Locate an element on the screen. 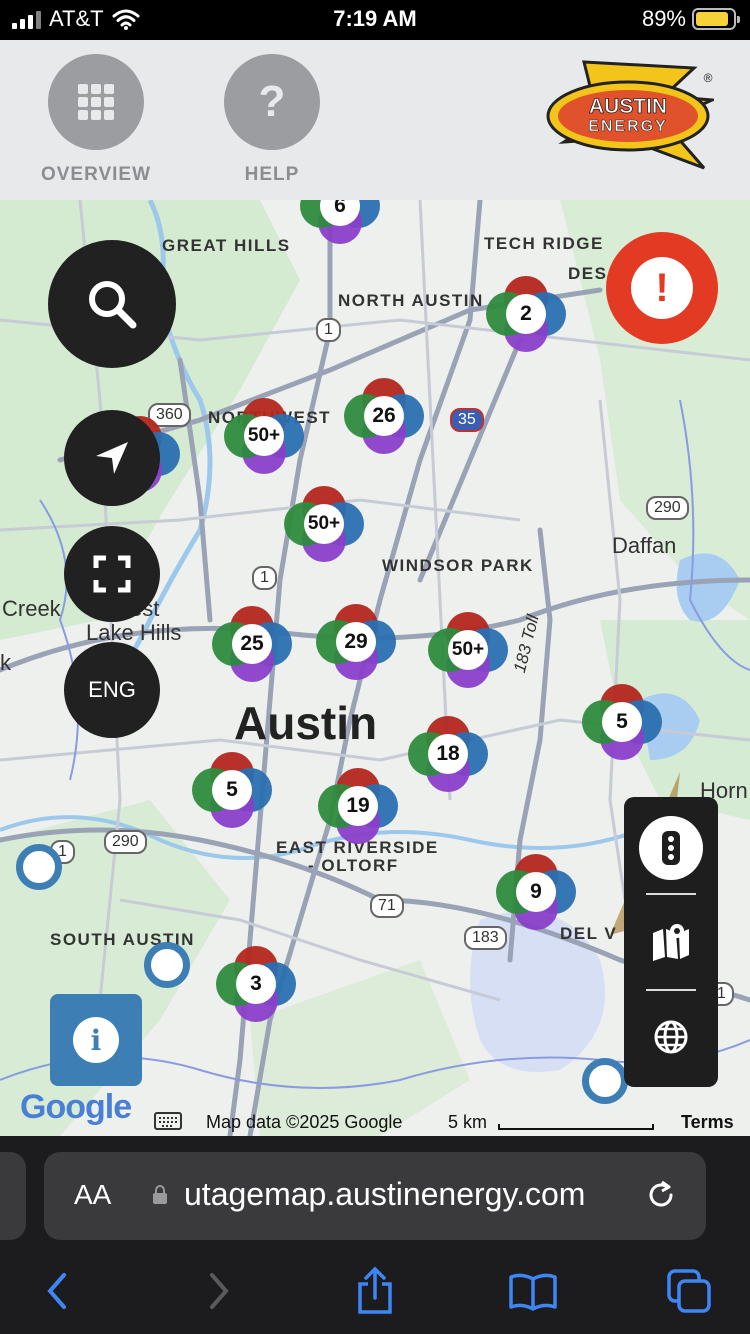  label-north-austin: NORTH AUSTIN is located at coordinates (411, 300).